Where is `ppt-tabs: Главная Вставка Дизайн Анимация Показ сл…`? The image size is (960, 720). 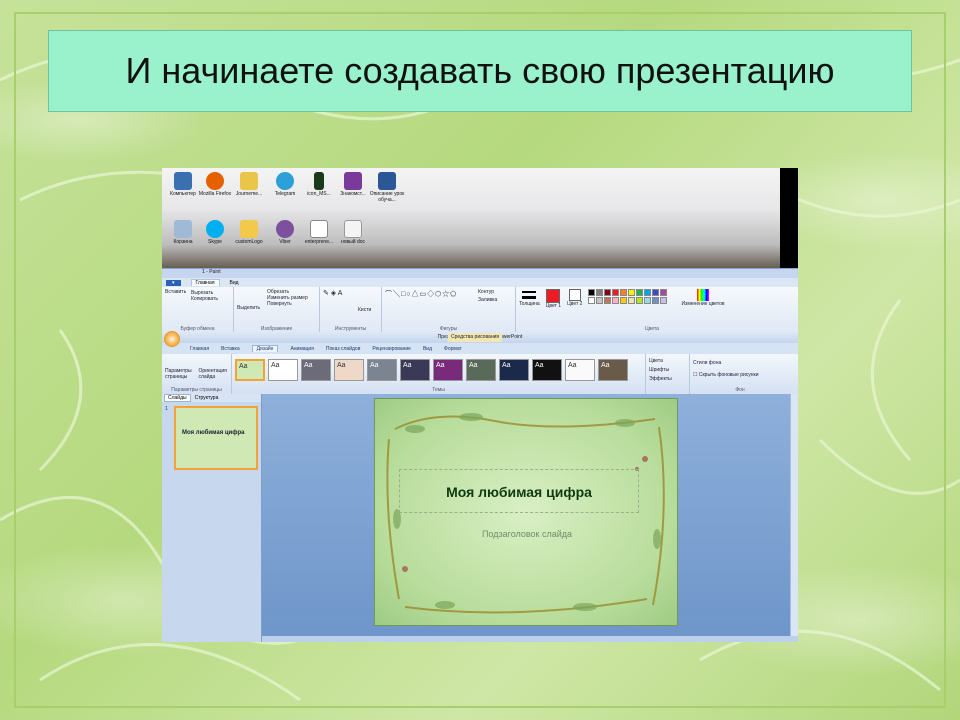
ppt-tabs: Главная Вставка Дизайн Анимация Показ сл… is located at coordinates (480, 348).